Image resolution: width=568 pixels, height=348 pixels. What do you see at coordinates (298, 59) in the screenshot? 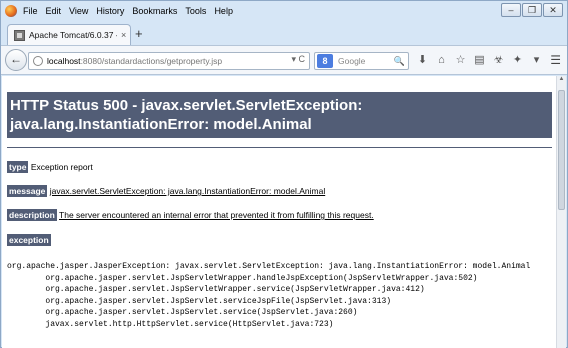
I see `reload-icon: ▾ C` at bounding box center [298, 59].